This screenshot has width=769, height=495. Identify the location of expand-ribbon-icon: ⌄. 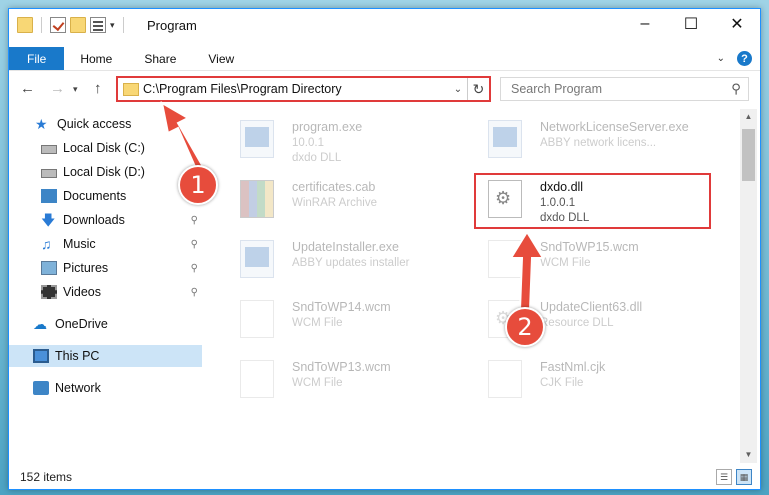
(721, 58).